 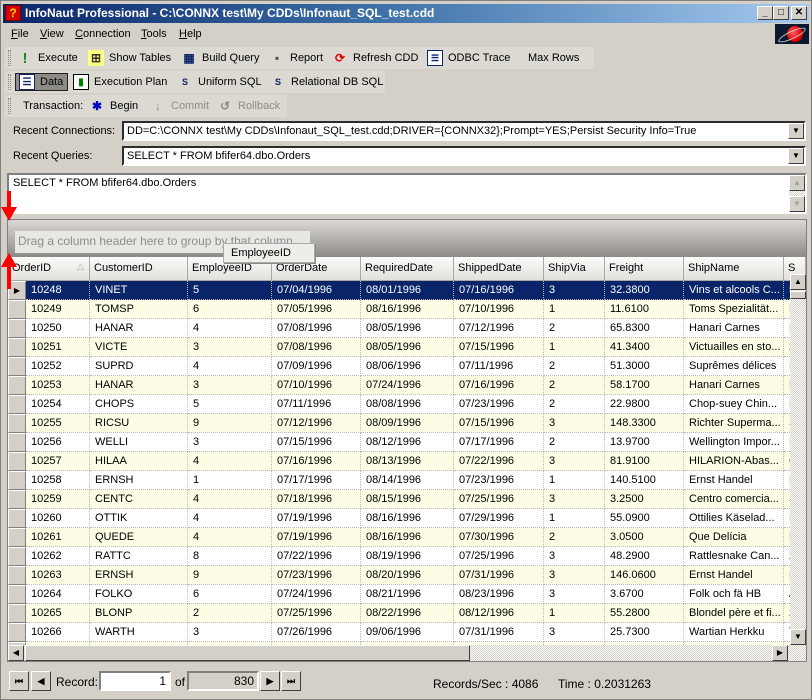 I want to click on begin-transaction-button: ✱ Begin, so click(x=113, y=106).